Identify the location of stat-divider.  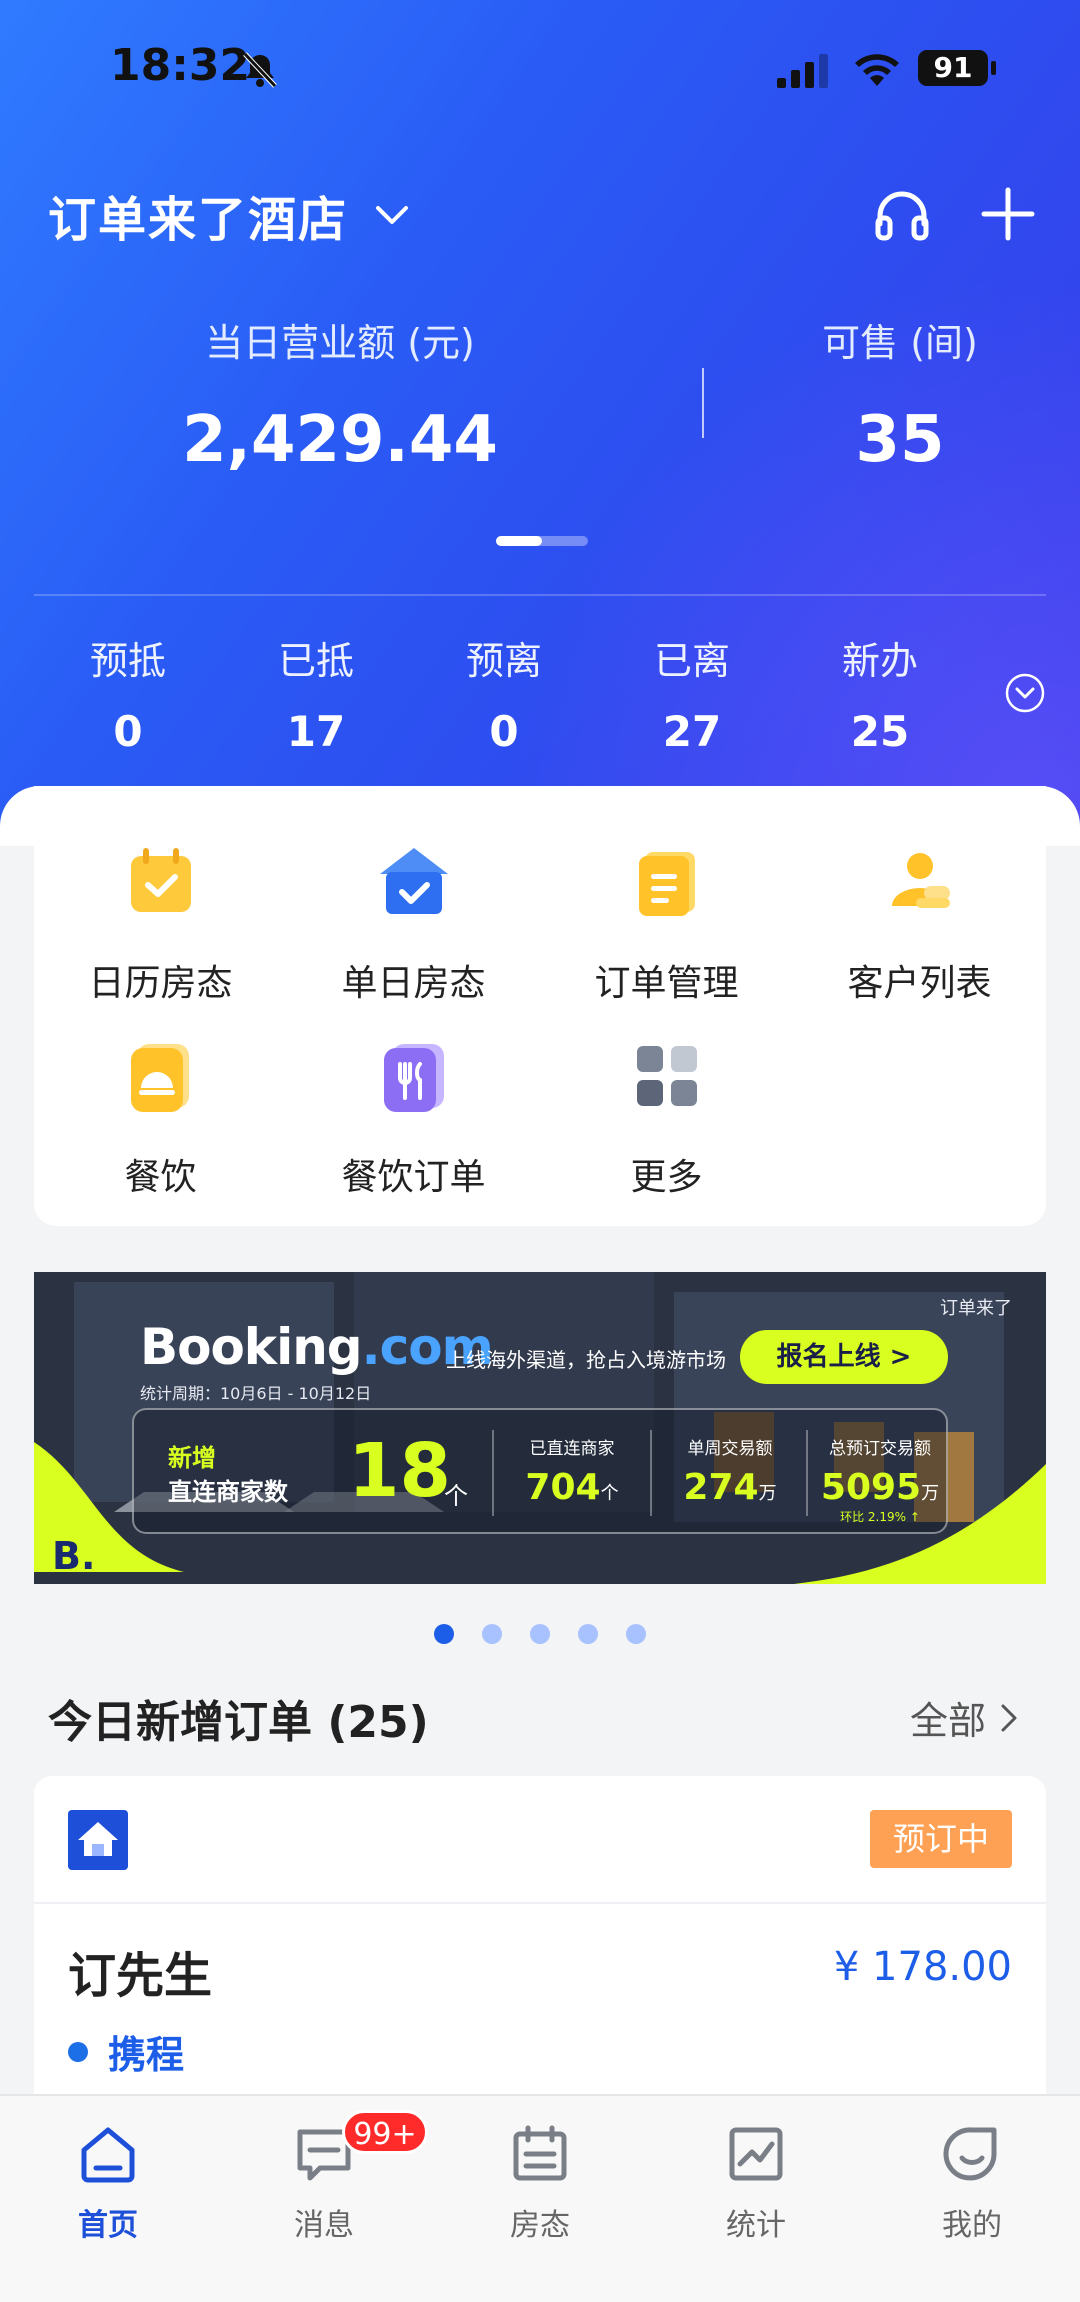
(703, 403).